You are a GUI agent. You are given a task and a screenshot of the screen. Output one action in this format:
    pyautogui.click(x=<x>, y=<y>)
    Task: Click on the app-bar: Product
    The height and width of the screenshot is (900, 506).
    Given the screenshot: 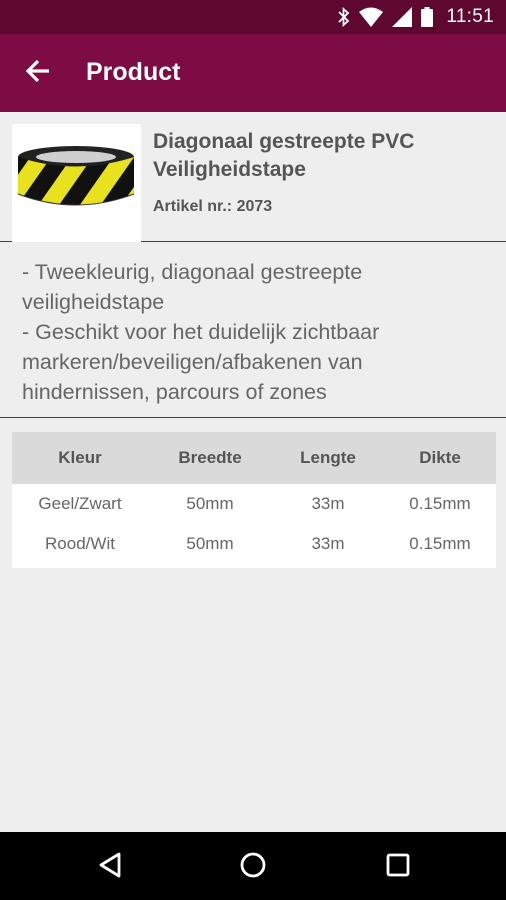 What is the action you would take?
    pyautogui.click(x=253, y=73)
    